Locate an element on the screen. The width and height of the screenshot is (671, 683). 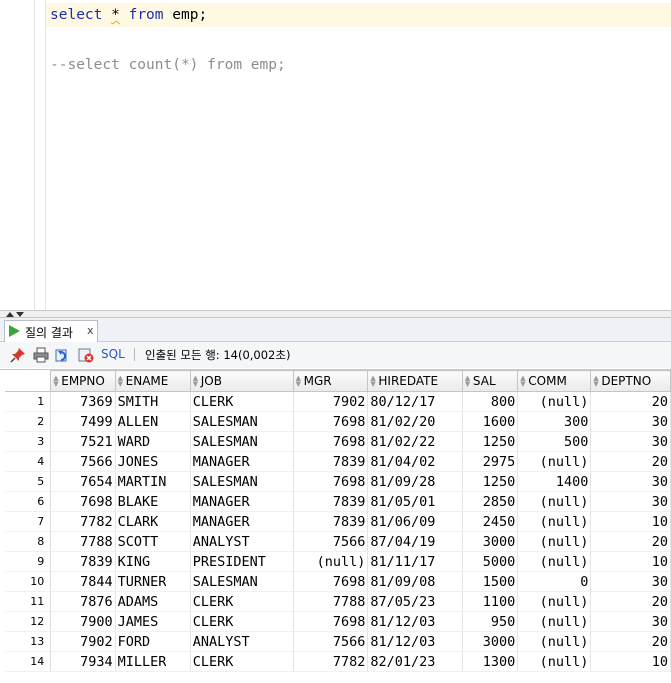
cell-empno: 7369 is located at coordinates (83, 401).